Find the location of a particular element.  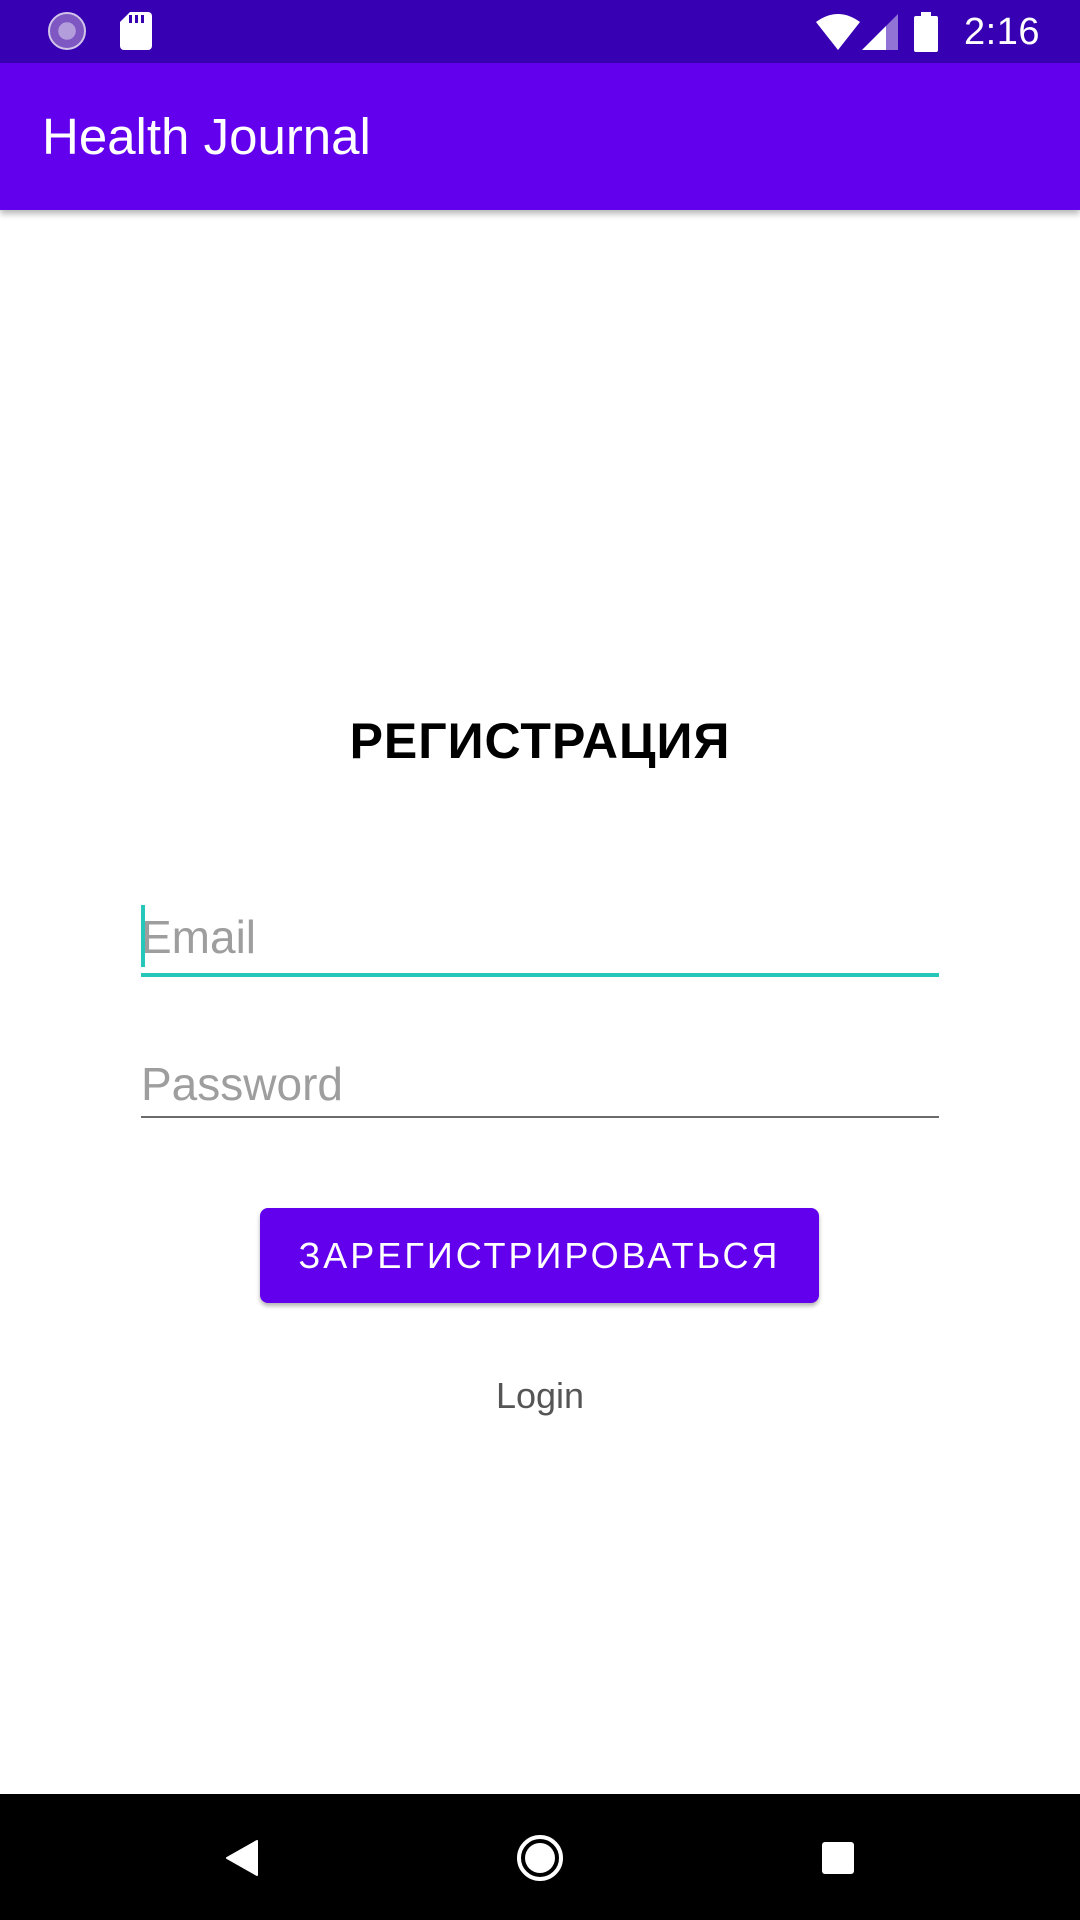

app-title: Health Journal is located at coordinates (206, 136).